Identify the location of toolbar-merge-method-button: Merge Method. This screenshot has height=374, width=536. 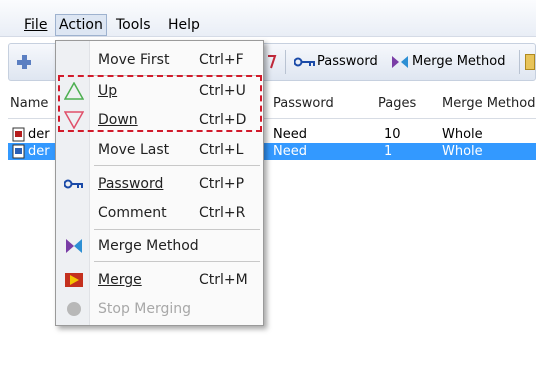
(458, 61).